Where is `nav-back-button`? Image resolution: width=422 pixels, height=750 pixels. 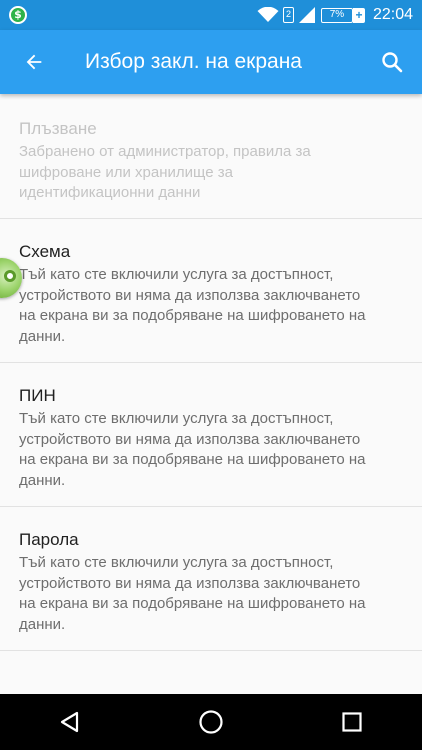
nav-back-button is located at coordinates (70, 722).